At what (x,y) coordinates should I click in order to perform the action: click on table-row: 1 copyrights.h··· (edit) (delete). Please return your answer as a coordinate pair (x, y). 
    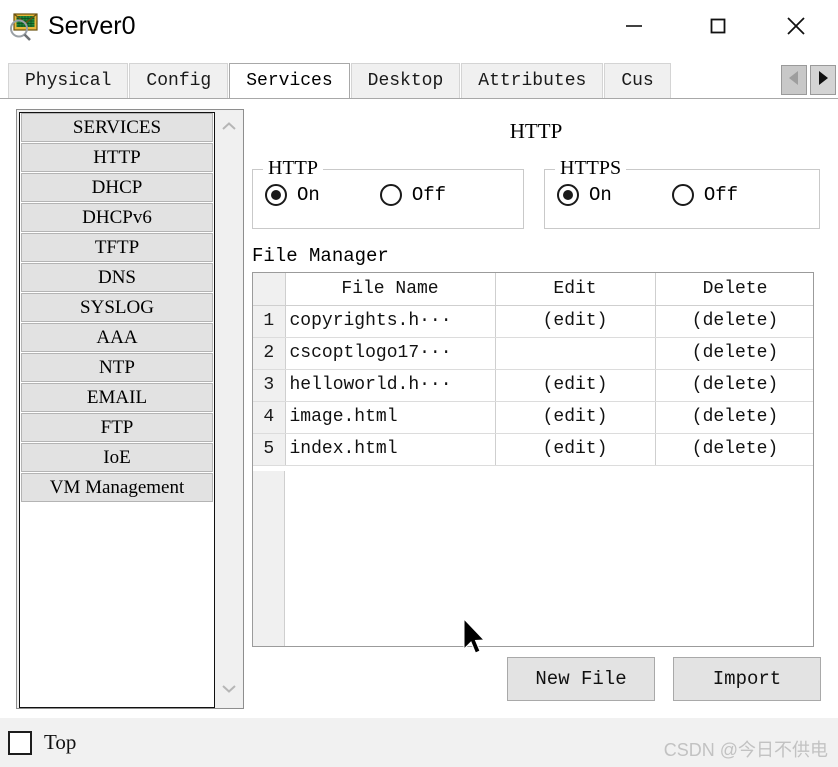
    Looking at the image, I should click on (533, 321).